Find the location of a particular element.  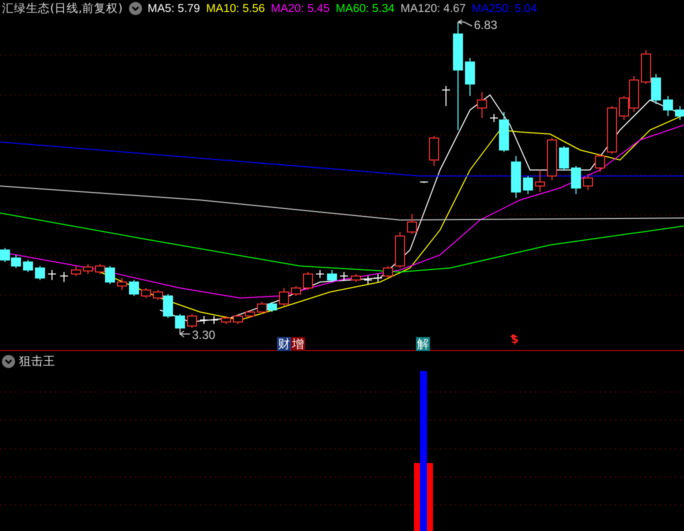

event-tag: 增 is located at coordinates (298, 344).